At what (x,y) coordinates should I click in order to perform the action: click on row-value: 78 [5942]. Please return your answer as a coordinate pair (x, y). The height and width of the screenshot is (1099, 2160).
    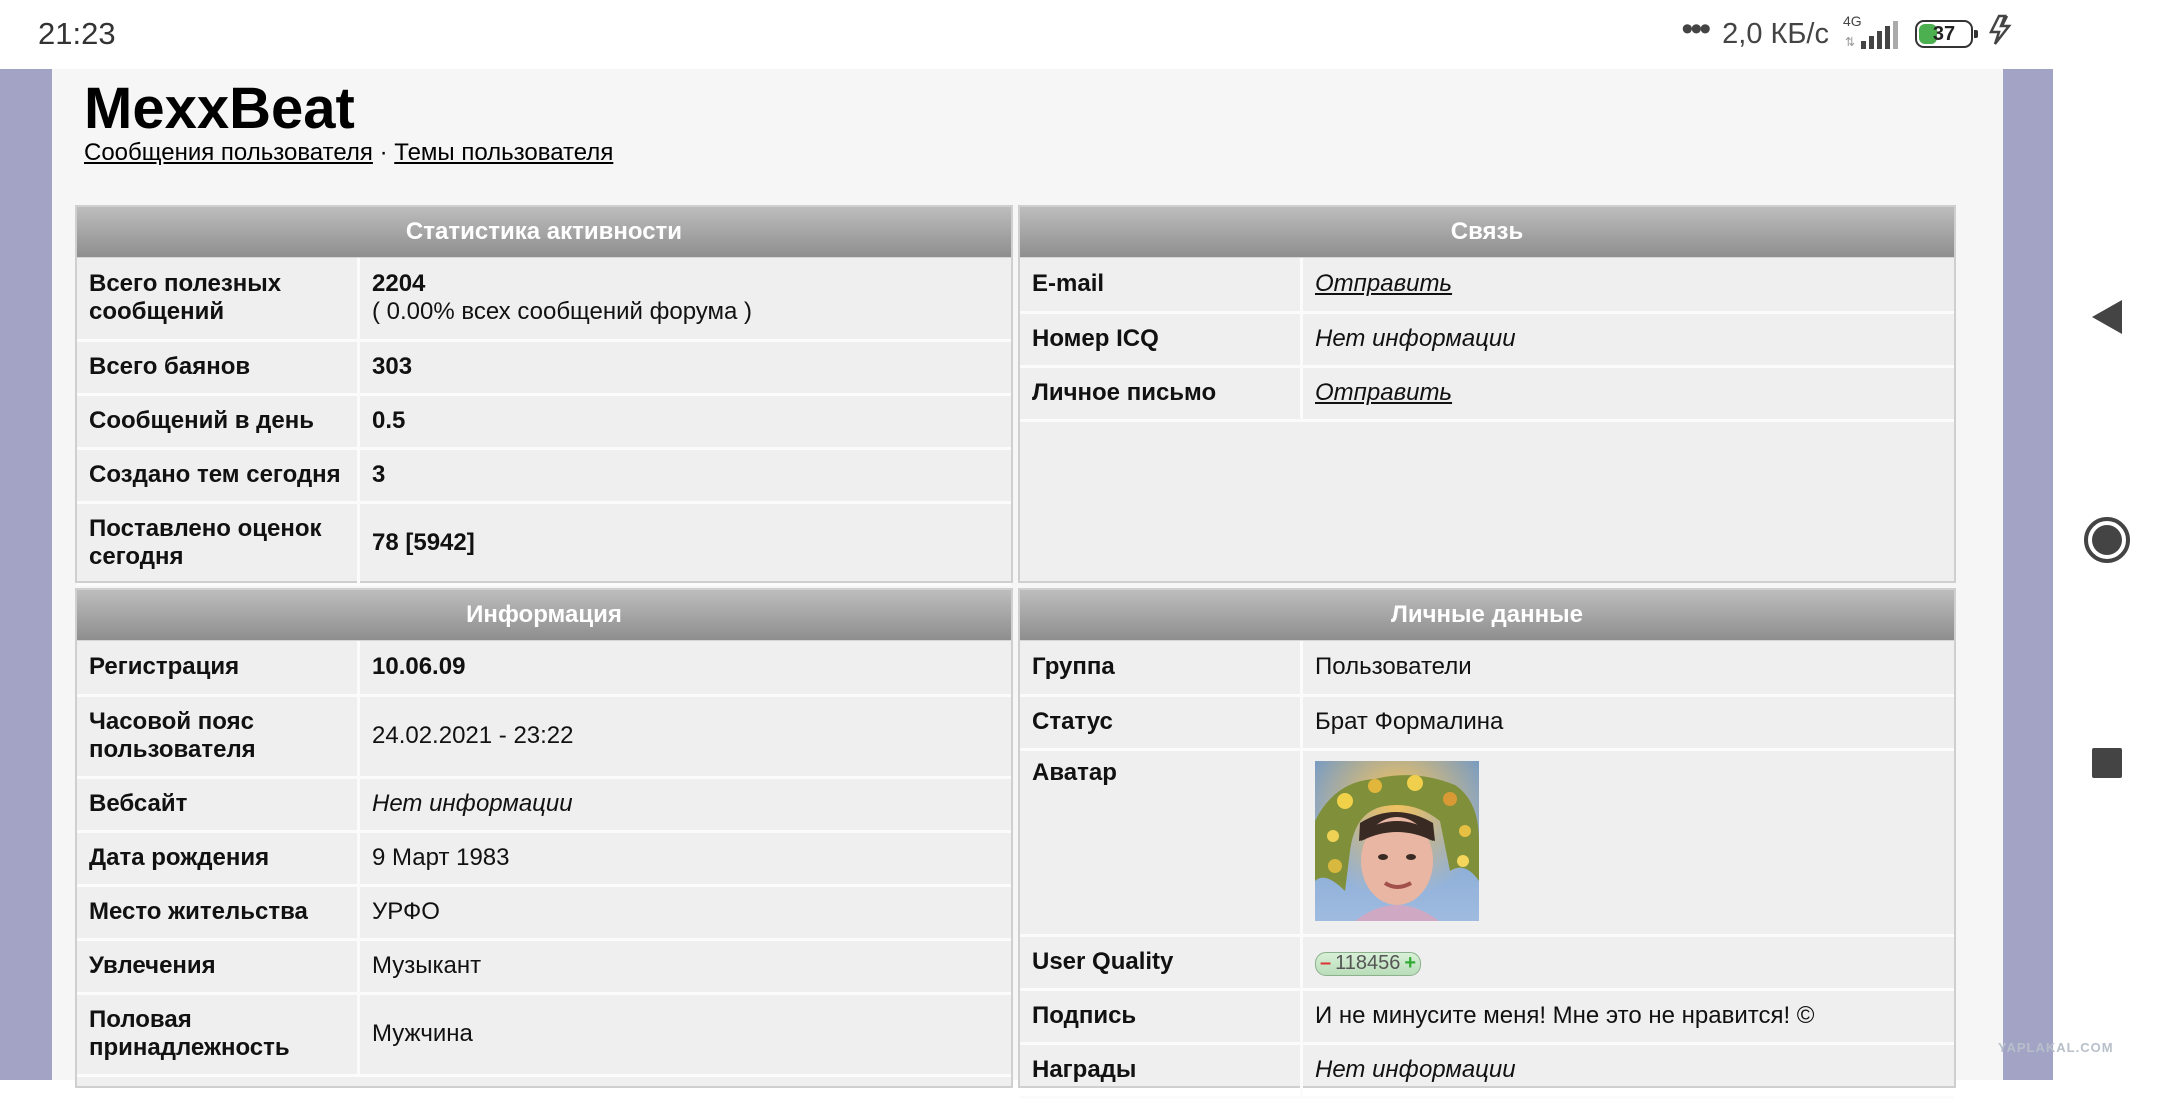
    Looking at the image, I should click on (684, 544).